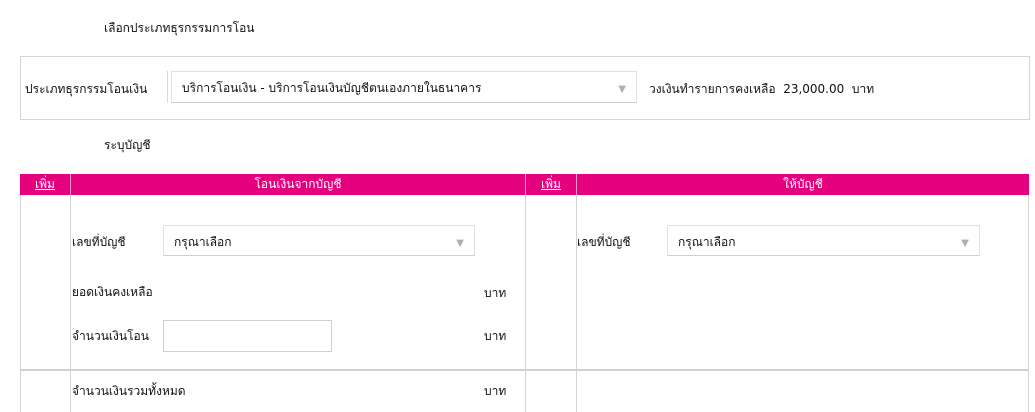 This screenshot has width=1035, height=412. I want to click on specify-account-heading: ระบุบัญชี, so click(127, 145).